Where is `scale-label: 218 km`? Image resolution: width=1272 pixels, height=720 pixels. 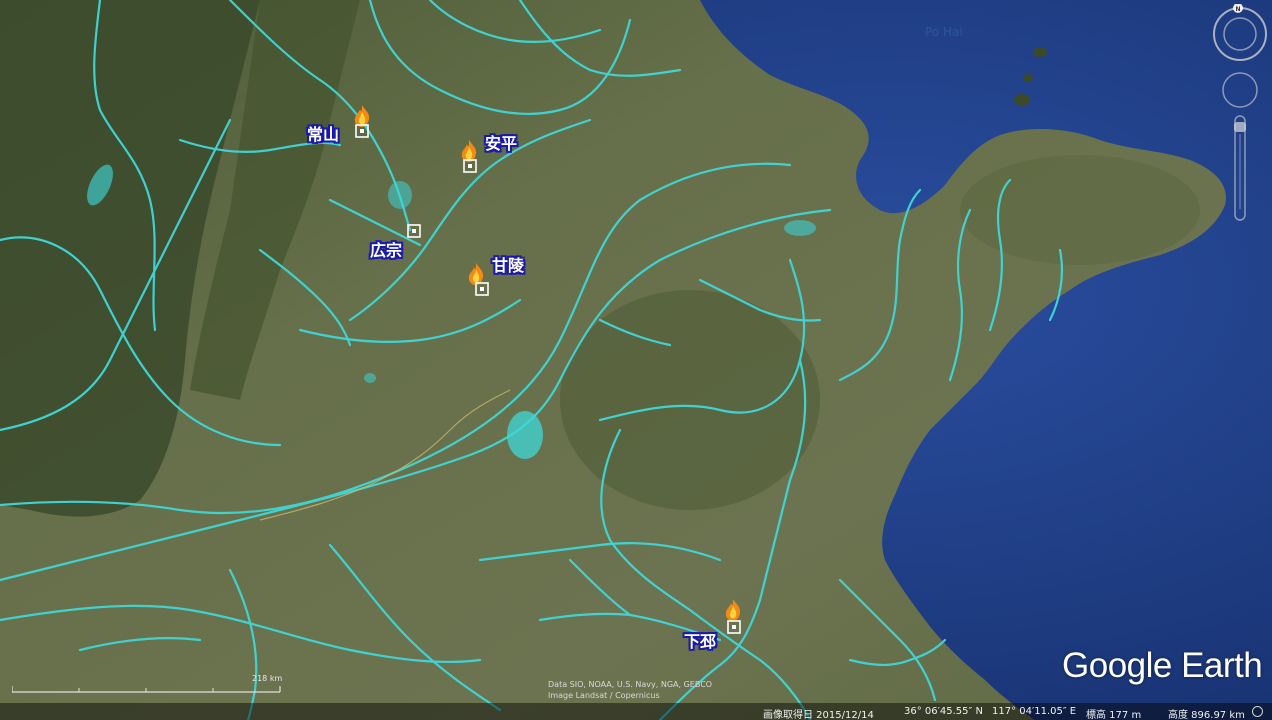
scale-label: 218 km is located at coordinates (267, 678).